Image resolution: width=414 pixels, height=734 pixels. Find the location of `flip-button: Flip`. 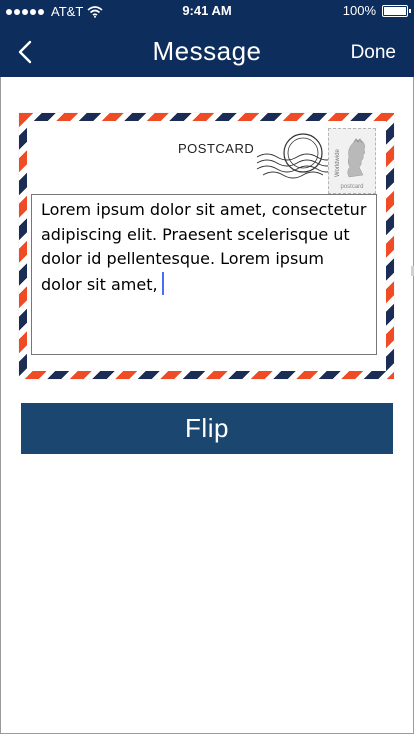

flip-button: Flip is located at coordinates (207, 428).